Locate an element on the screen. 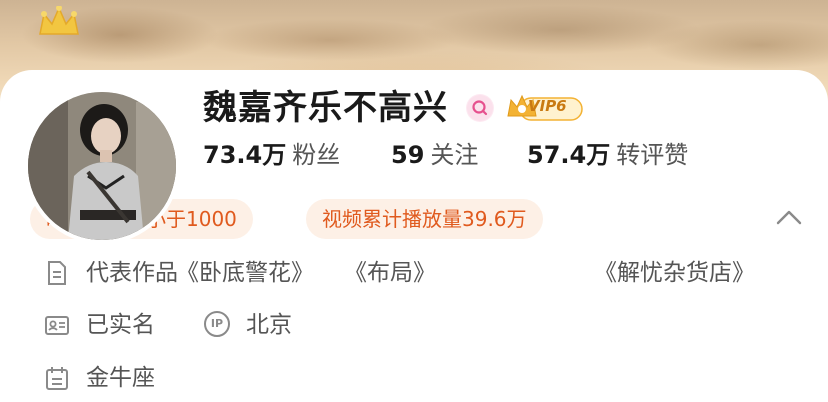  chevron-up-icon is located at coordinates (789, 217).